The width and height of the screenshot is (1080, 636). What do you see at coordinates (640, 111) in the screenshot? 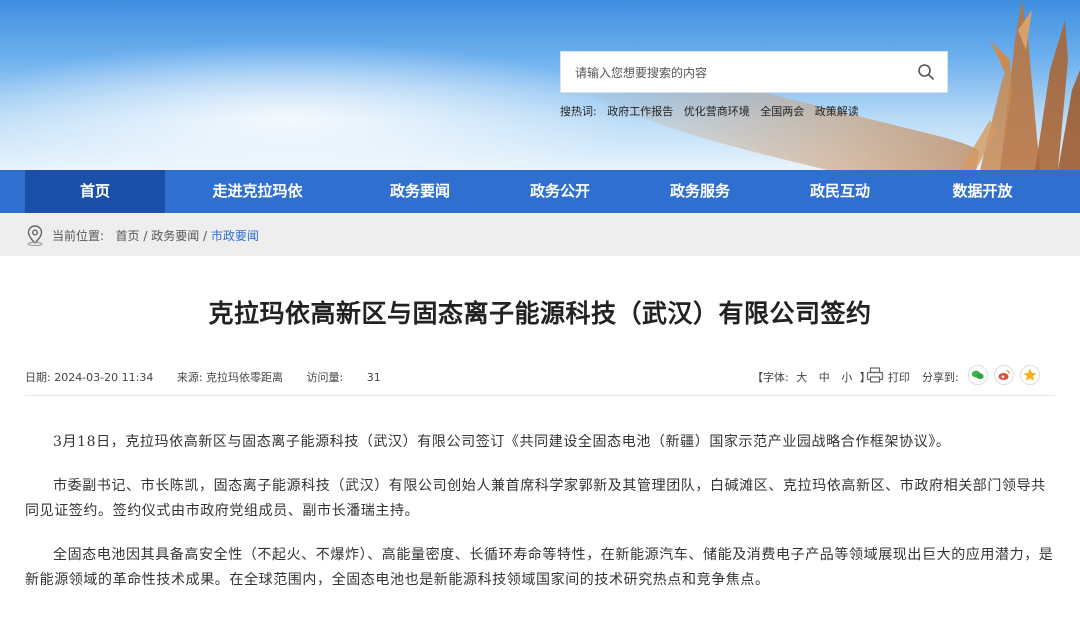
I see `hot-word-link: 政府工作报告` at bounding box center [640, 111].